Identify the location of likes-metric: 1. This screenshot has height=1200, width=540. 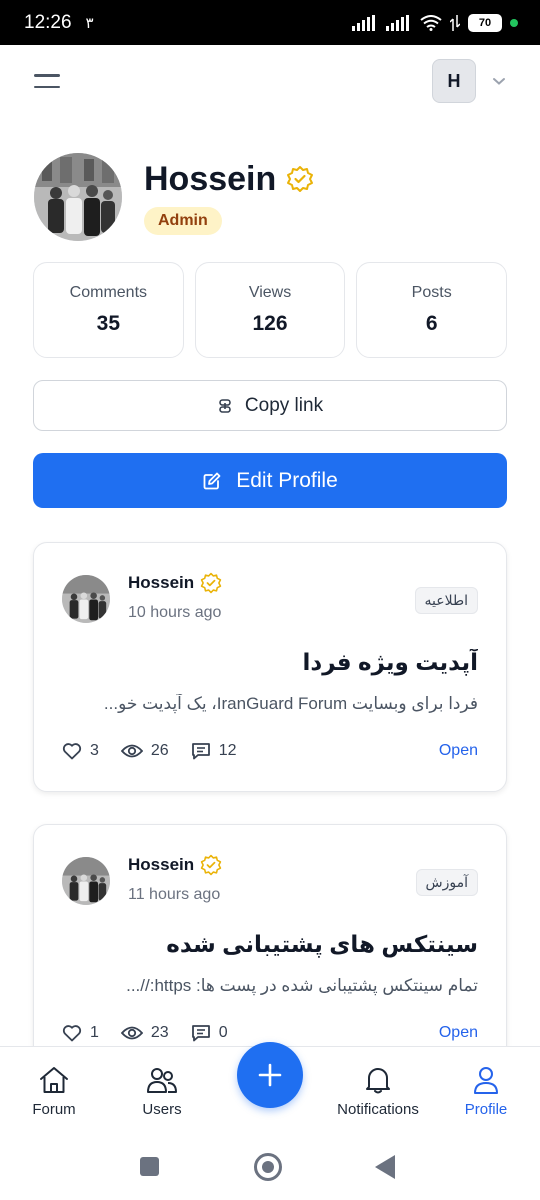
(80, 1033).